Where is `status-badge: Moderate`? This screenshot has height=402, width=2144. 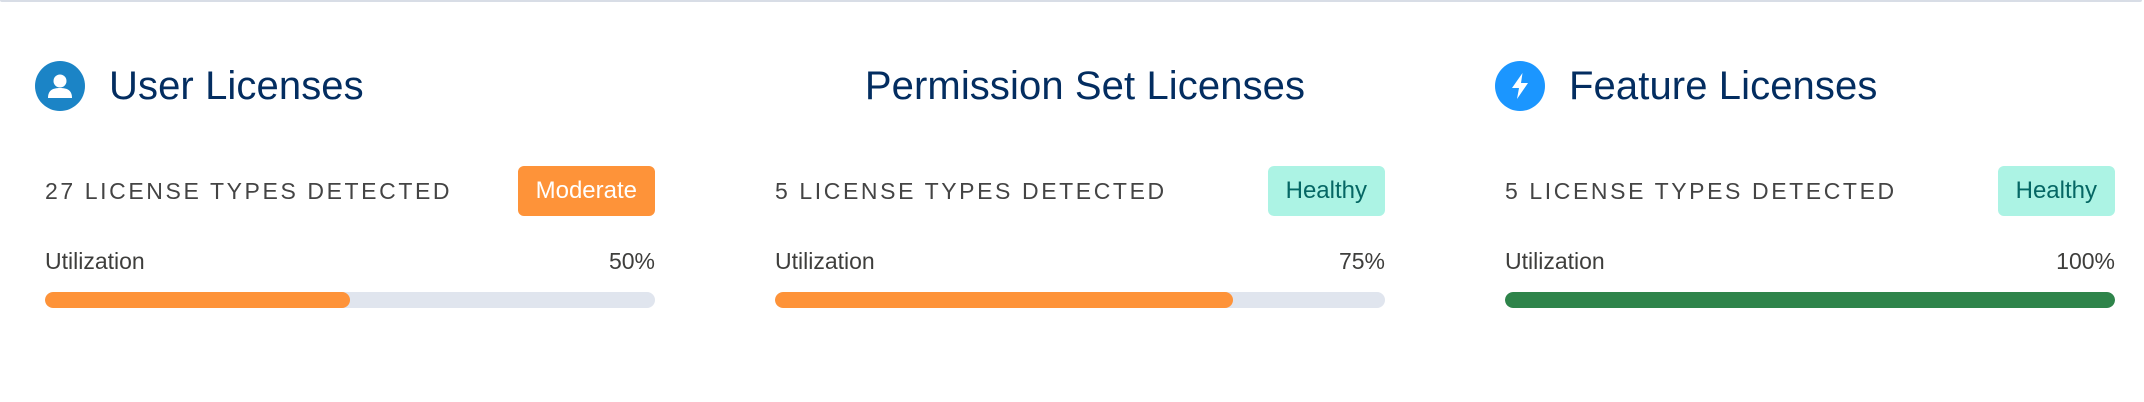
status-badge: Moderate is located at coordinates (586, 191).